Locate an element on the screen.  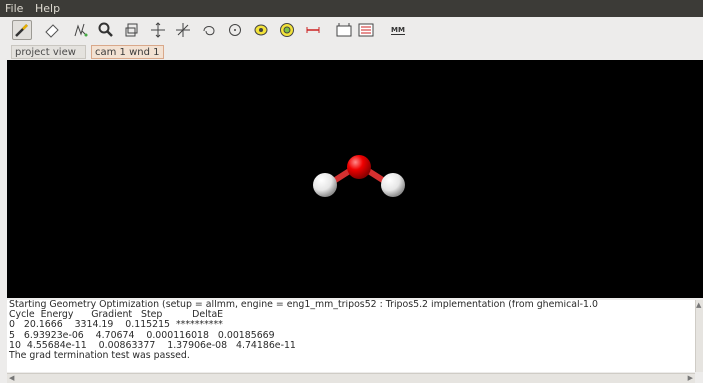
hydrogen-atom-left is located at coordinates (325, 185).